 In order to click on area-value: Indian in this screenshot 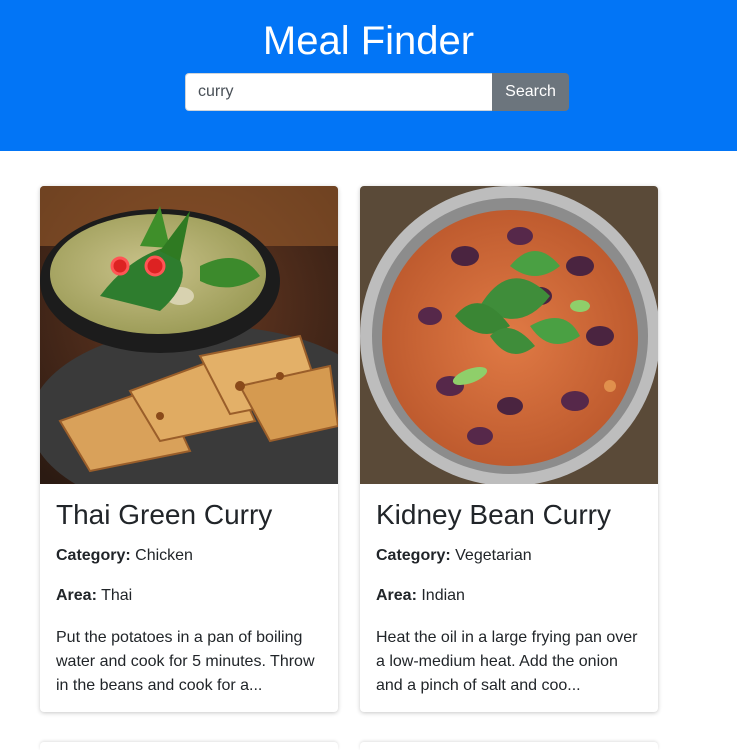, I will do `click(443, 595)`.